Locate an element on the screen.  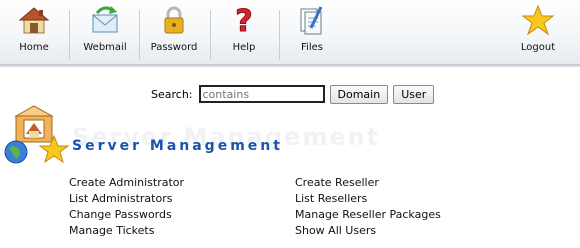
webmail-label: Webmail is located at coordinates (105, 47).